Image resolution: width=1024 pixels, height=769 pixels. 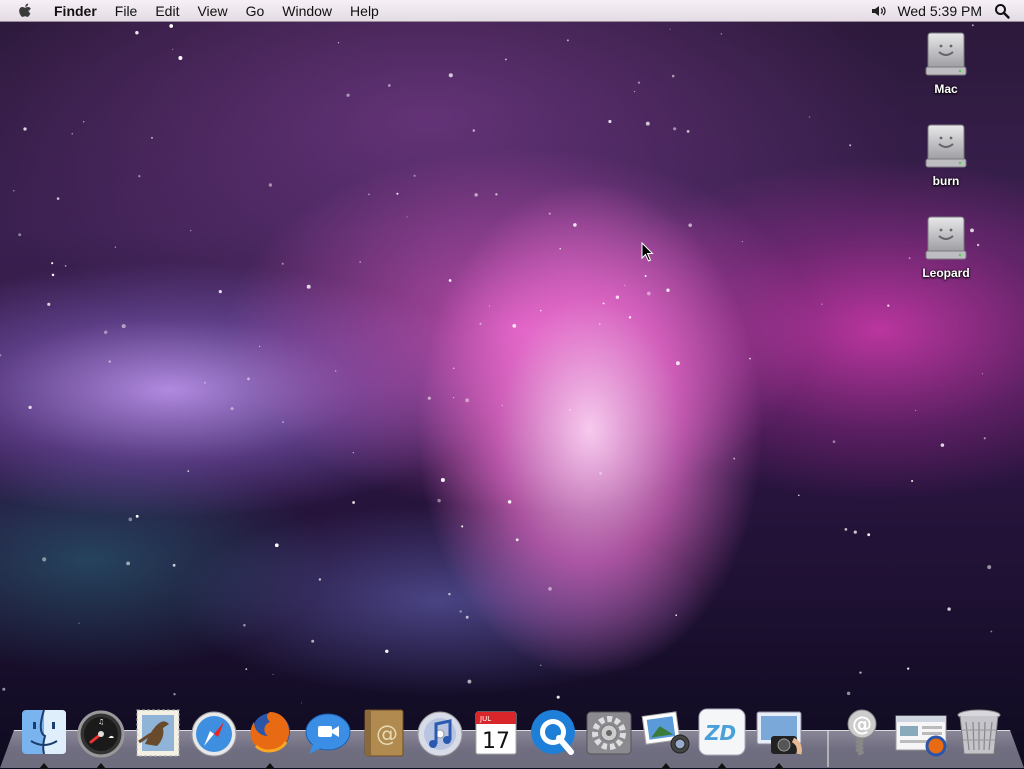 What do you see at coordinates (920, 735) in the screenshot?
I see `dock-downloads-stack` at bounding box center [920, 735].